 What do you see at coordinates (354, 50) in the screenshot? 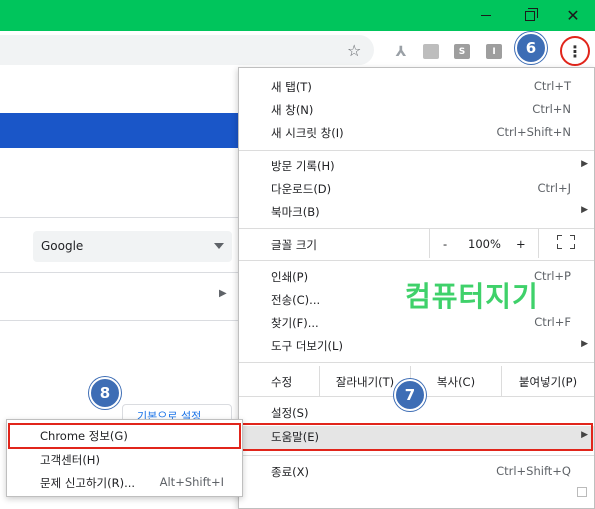
I see `bookmark-star-icon: ☆` at bounding box center [354, 50].